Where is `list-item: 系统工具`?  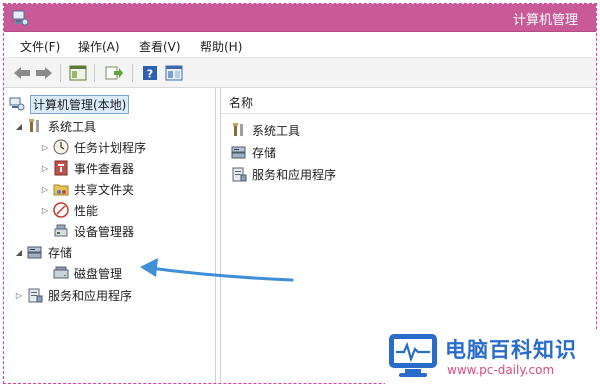
list-item: 系统工具 is located at coordinates (265, 130).